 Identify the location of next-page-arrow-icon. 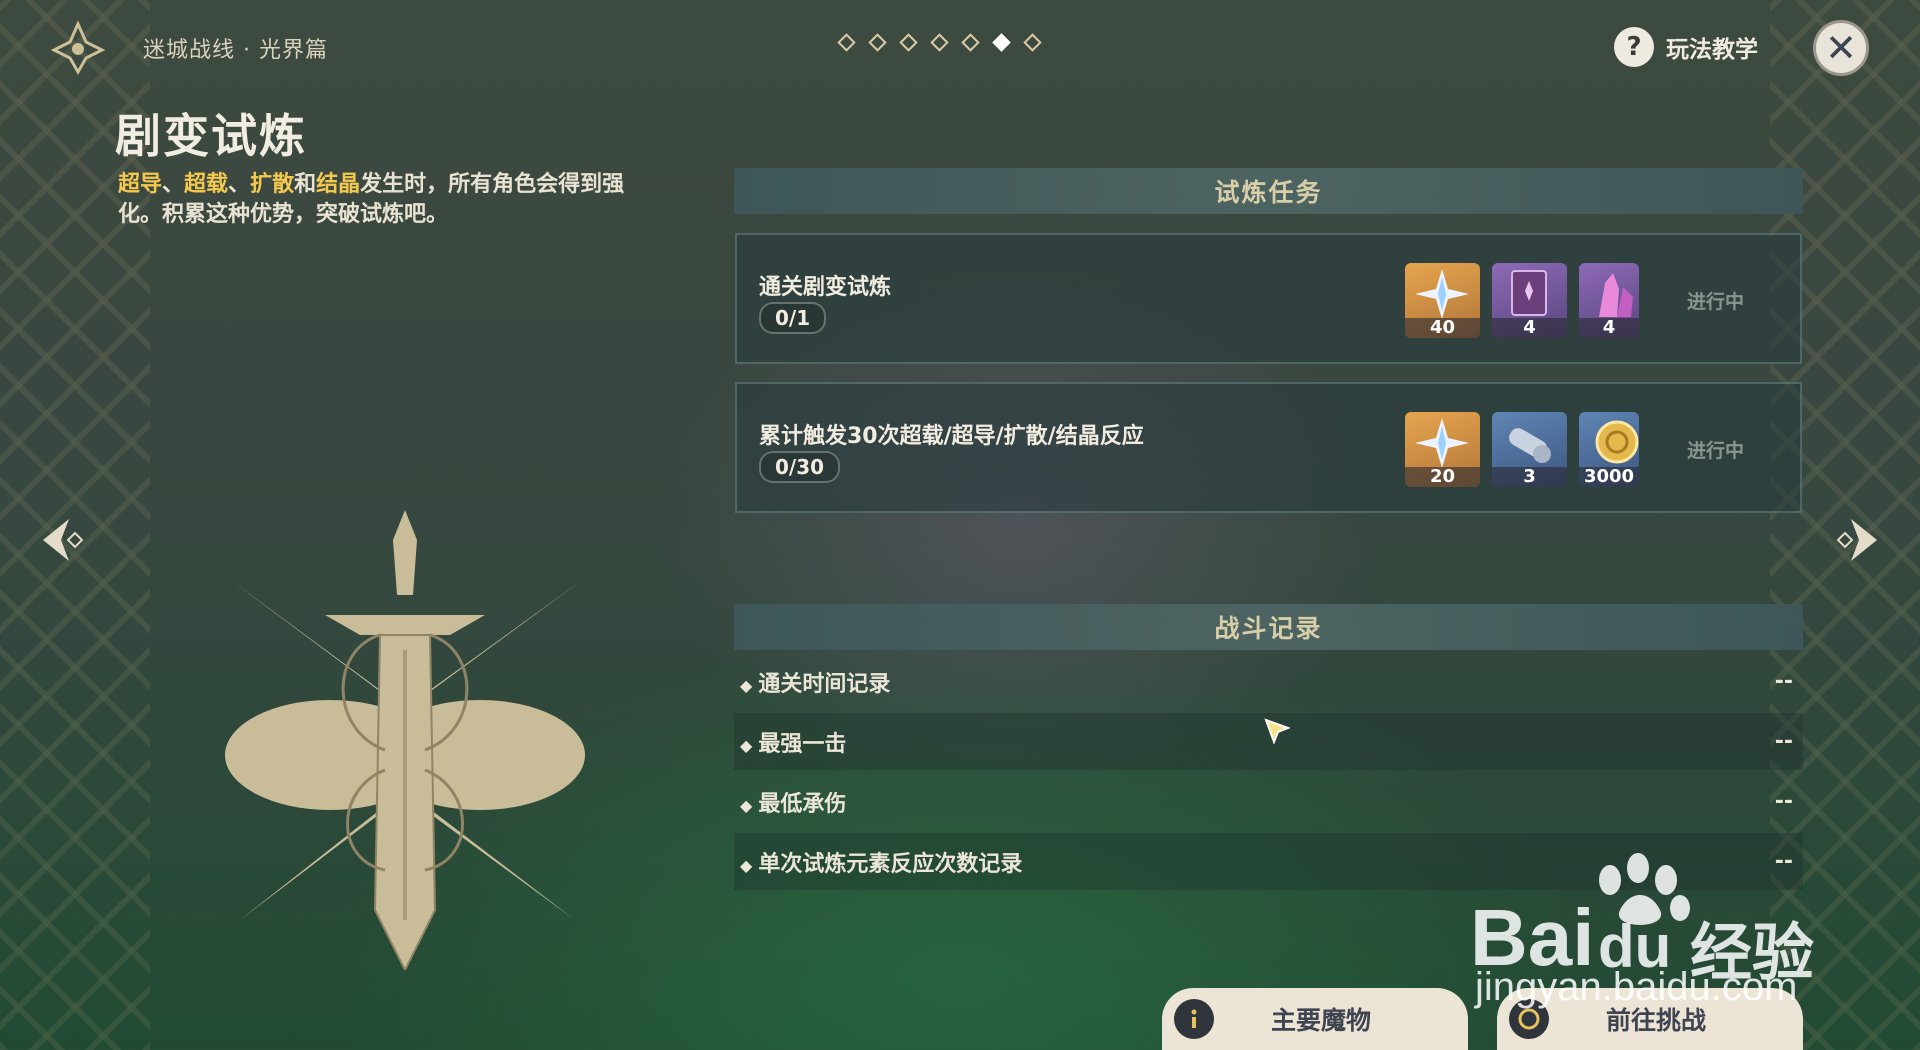
(1860, 540).